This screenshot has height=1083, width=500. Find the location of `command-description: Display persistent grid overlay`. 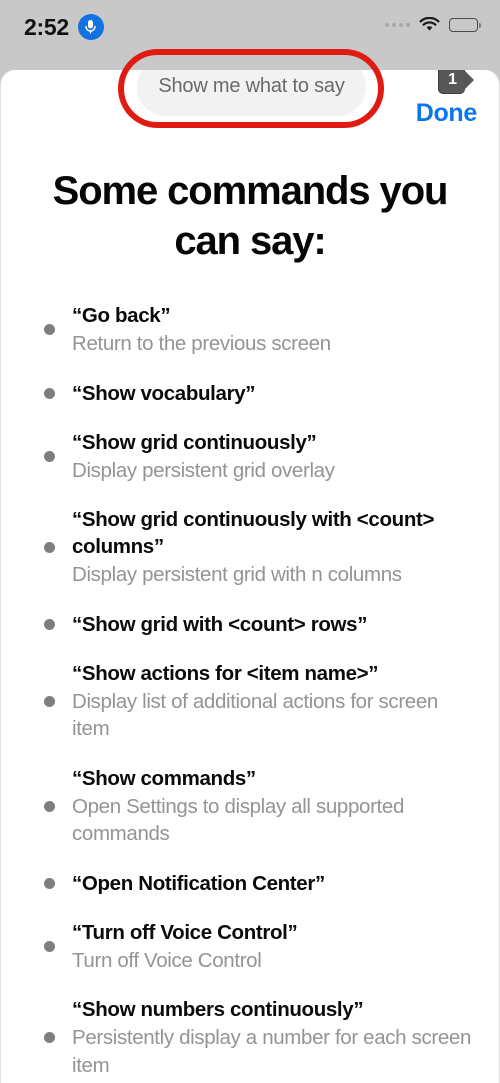

command-description: Display persistent grid overlay is located at coordinates (203, 470).